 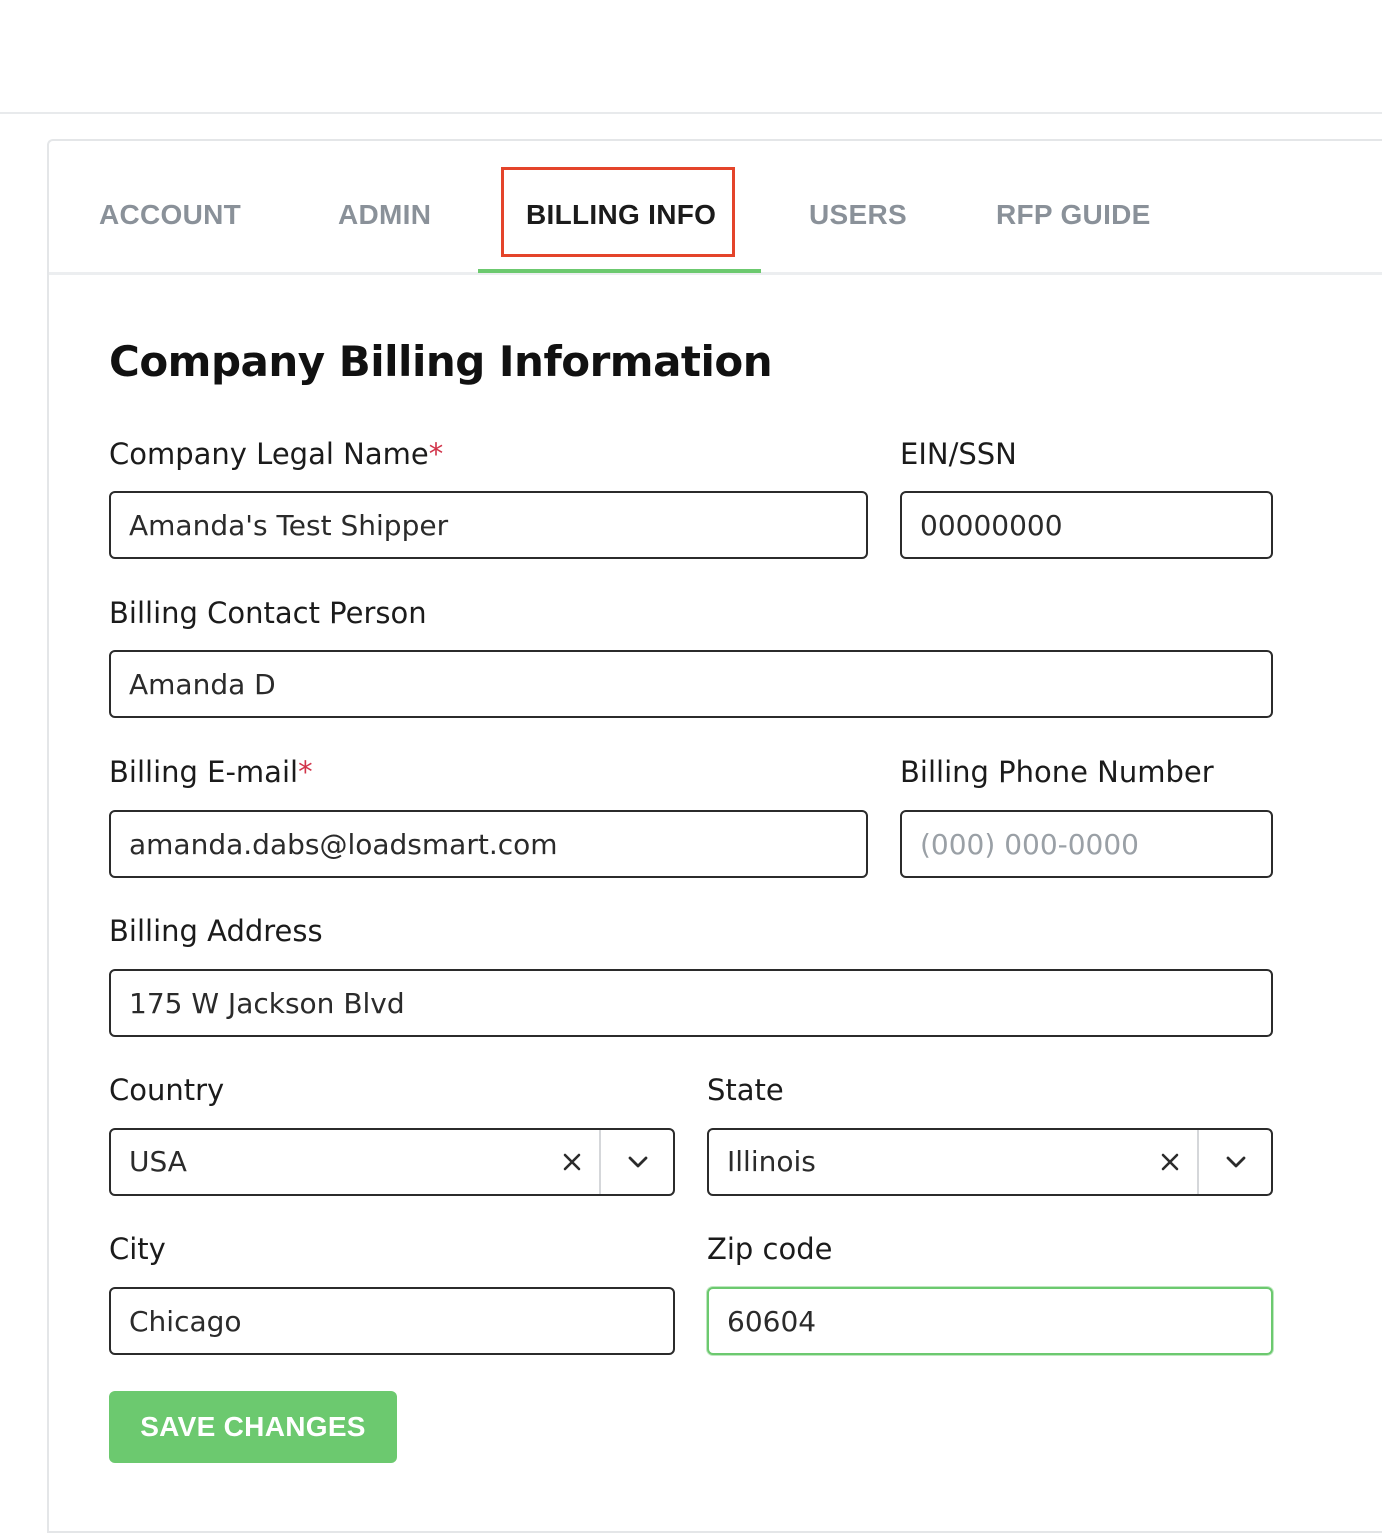 I want to click on page-title: Company Billing Information, so click(x=441, y=361).